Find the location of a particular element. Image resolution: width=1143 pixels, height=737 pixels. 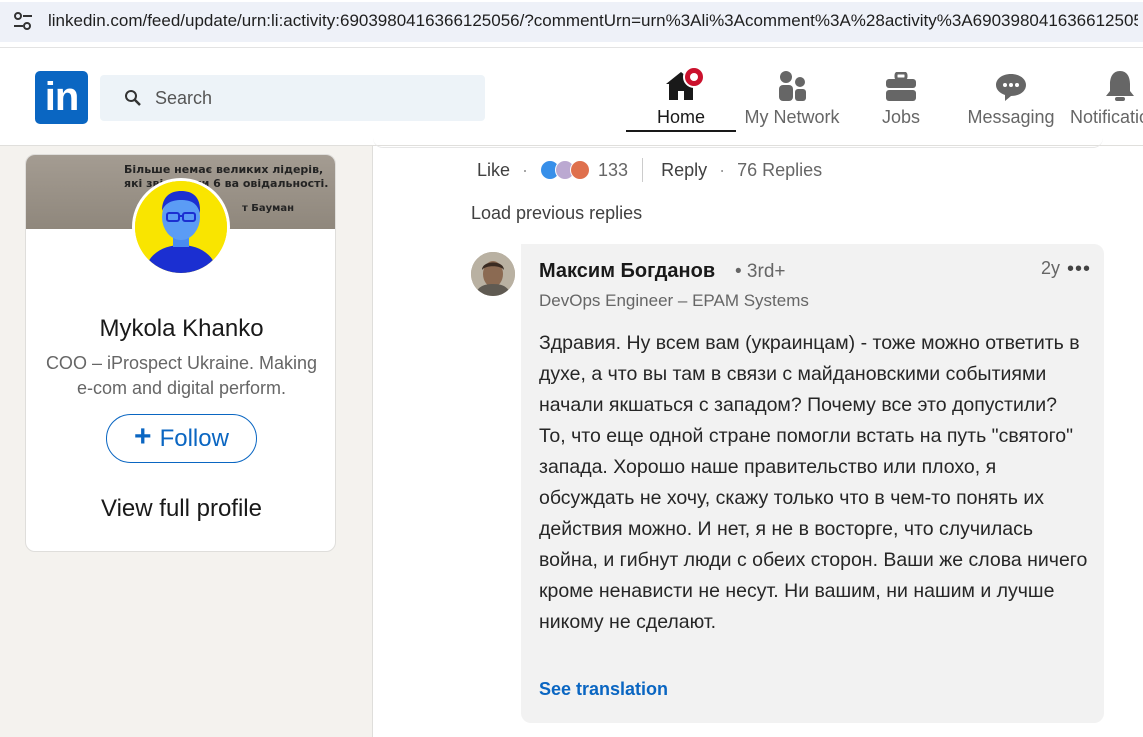

connection-degree: • 3rd+ is located at coordinates (760, 271).